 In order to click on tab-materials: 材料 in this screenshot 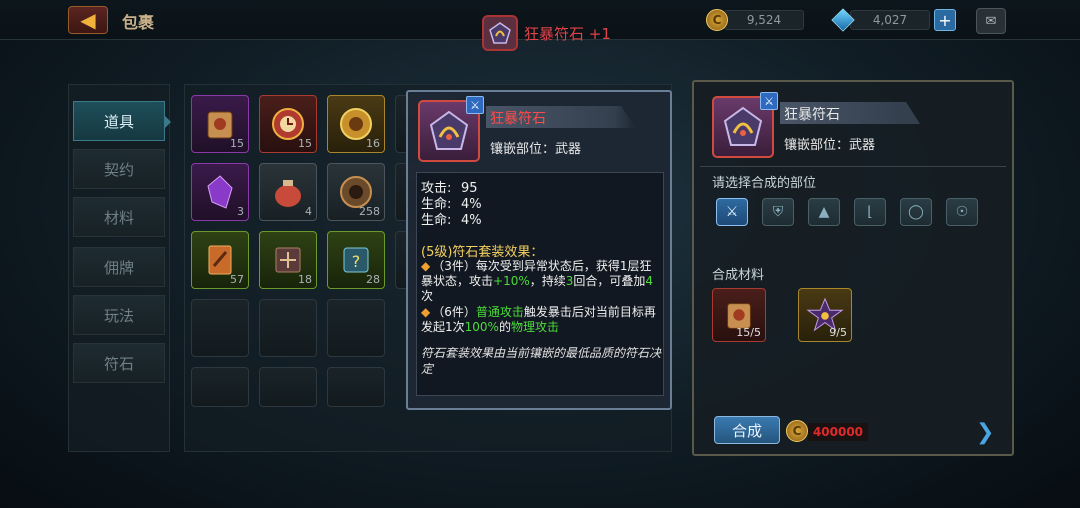, I will do `click(119, 217)`.